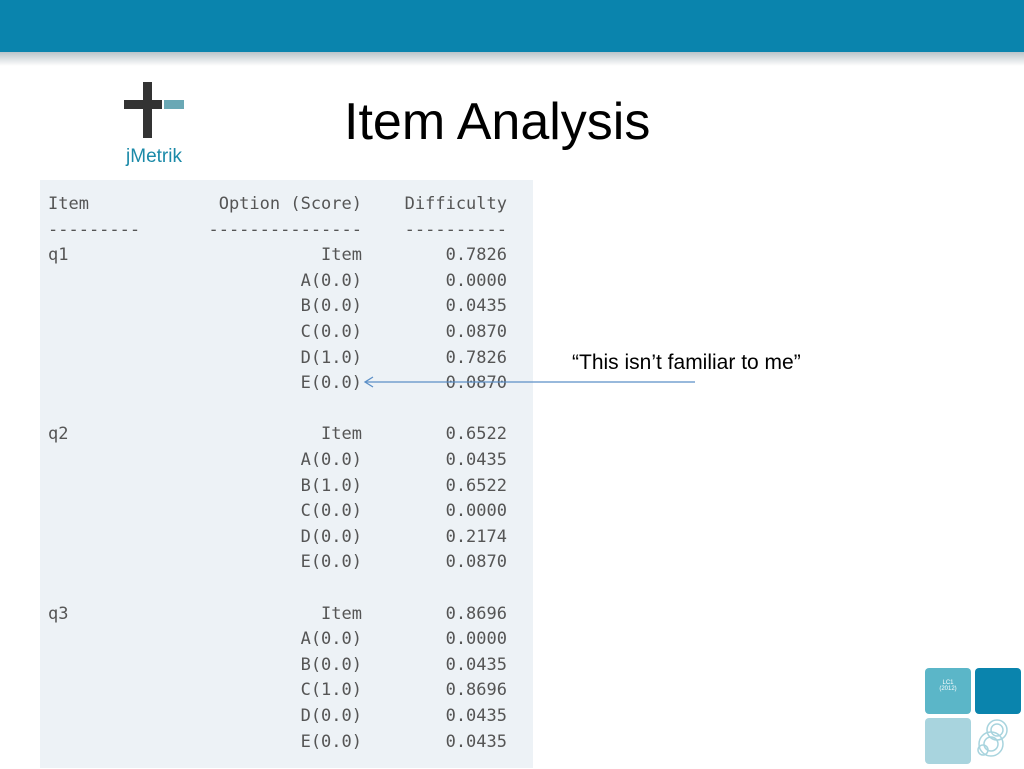 Image resolution: width=1024 pixels, height=769 pixels. Describe the element at coordinates (58, 613) in the screenshot. I see `item-cell: q3` at that location.